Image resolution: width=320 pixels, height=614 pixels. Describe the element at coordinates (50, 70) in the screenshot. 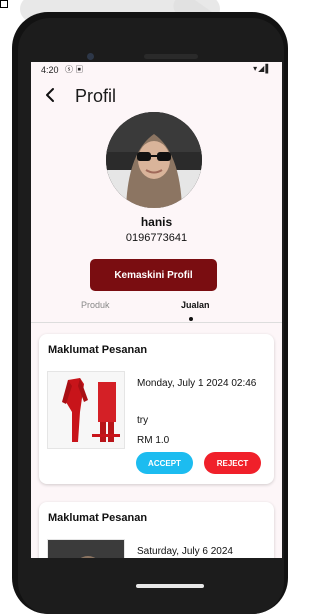

I see `status-time: 4:20` at that location.